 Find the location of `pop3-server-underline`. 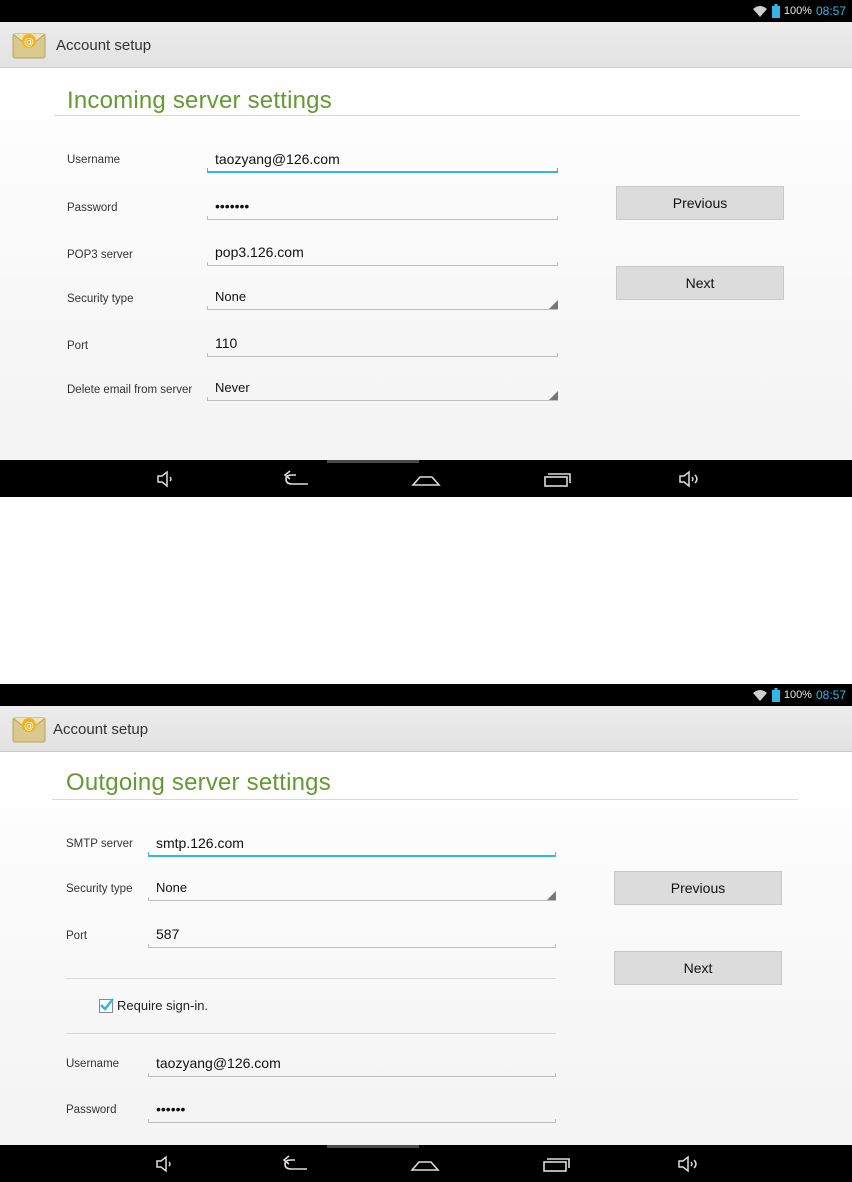

pop3-server-underline is located at coordinates (382, 264).